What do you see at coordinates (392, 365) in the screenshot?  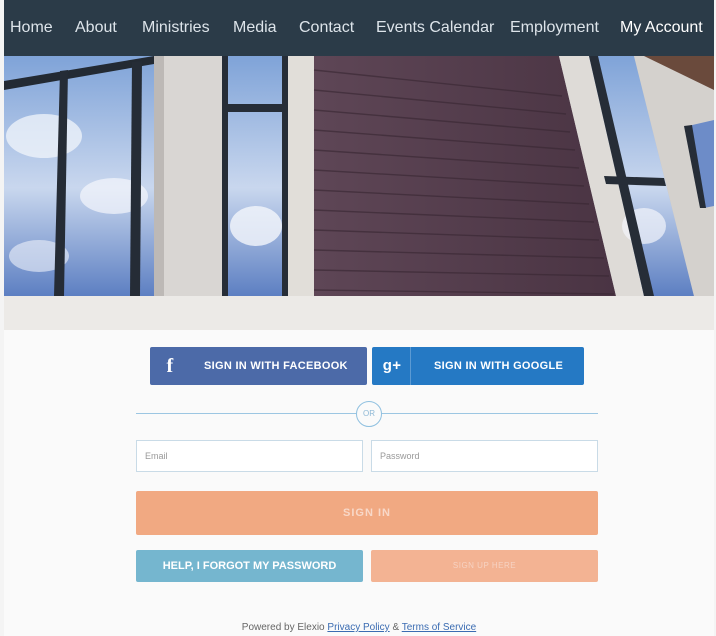 I see `google-plus-icon: g+` at bounding box center [392, 365].